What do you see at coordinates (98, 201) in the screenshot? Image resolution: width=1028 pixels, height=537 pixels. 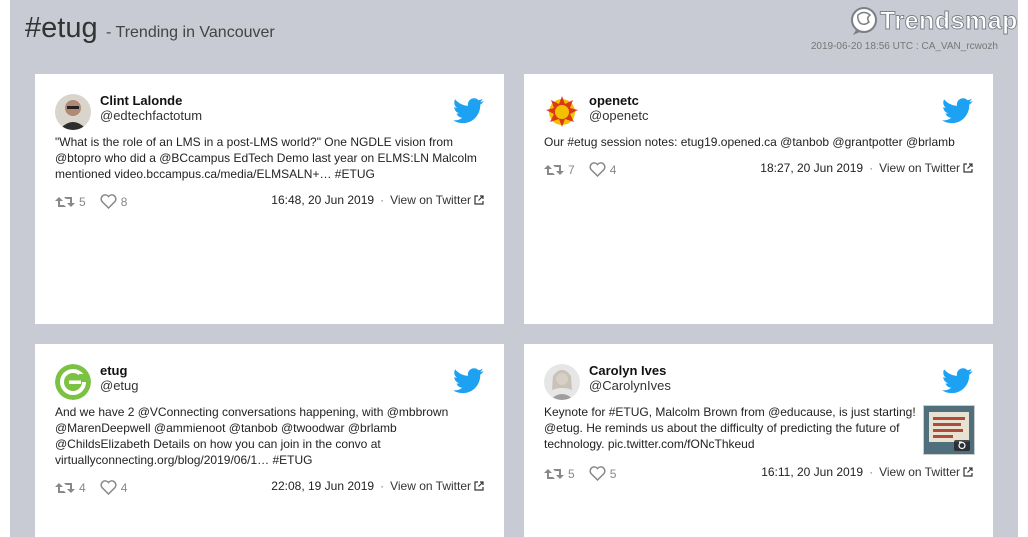 I see `tweet-stats: 5 8` at bounding box center [98, 201].